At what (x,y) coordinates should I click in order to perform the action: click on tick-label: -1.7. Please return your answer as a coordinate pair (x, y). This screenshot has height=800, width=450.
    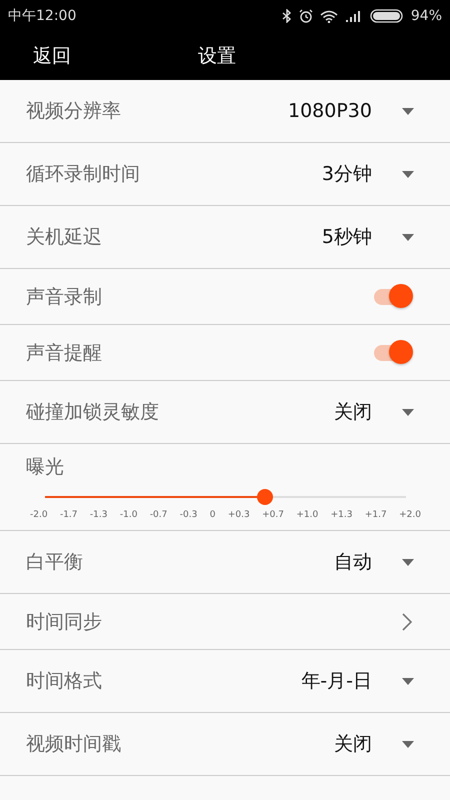
    Looking at the image, I should click on (69, 515).